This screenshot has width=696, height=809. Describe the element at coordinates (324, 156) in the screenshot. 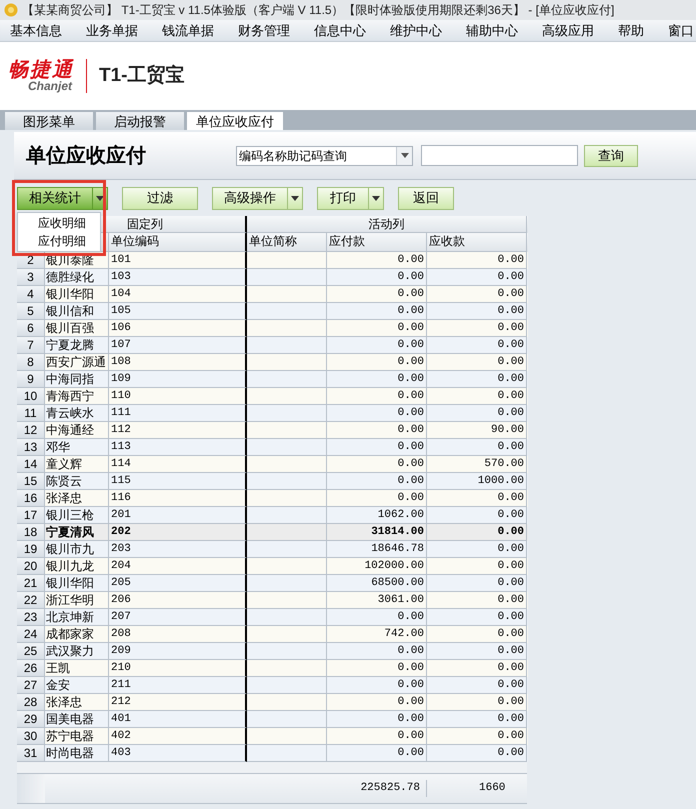

I see `query-mode-dropdown: 编码名称助记码查询` at that location.